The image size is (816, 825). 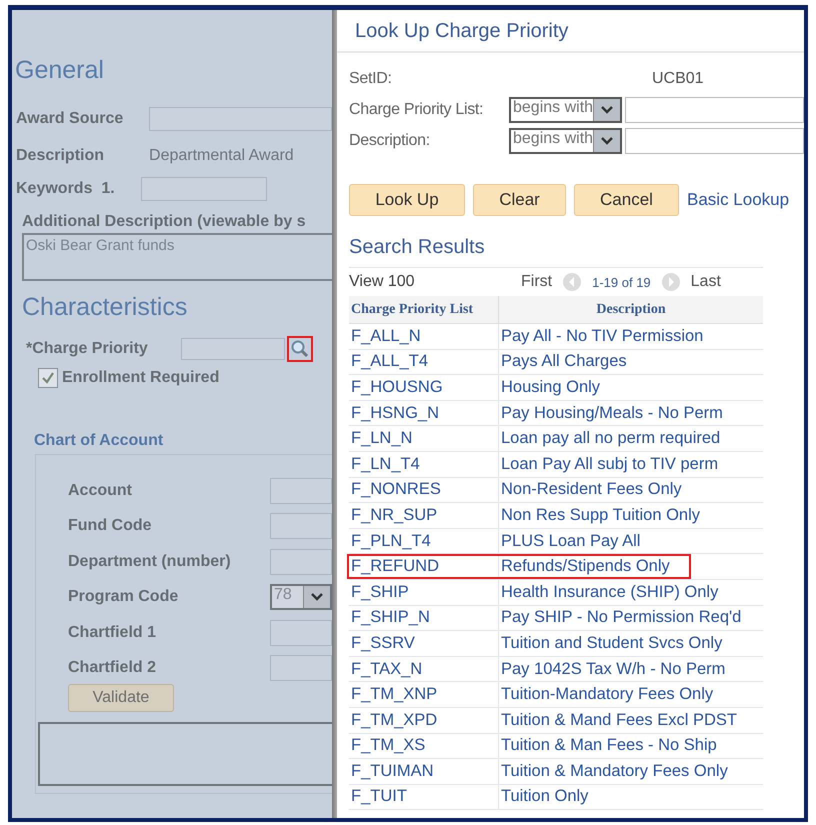 What do you see at coordinates (394, 720) in the screenshot?
I see `result-link: F_TM_XPD` at bounding box center [394, 720].